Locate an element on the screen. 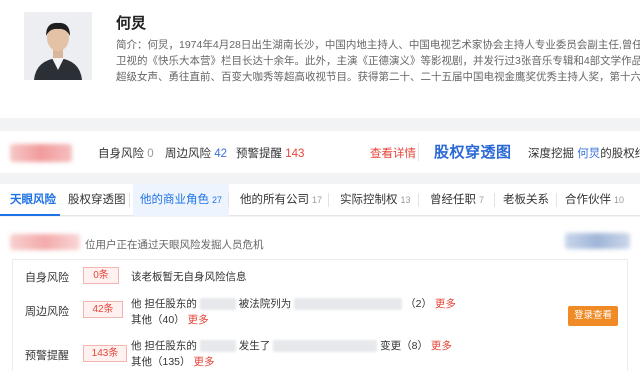  deep-mine-name: 何炅 is located at coordinates (589, 154).